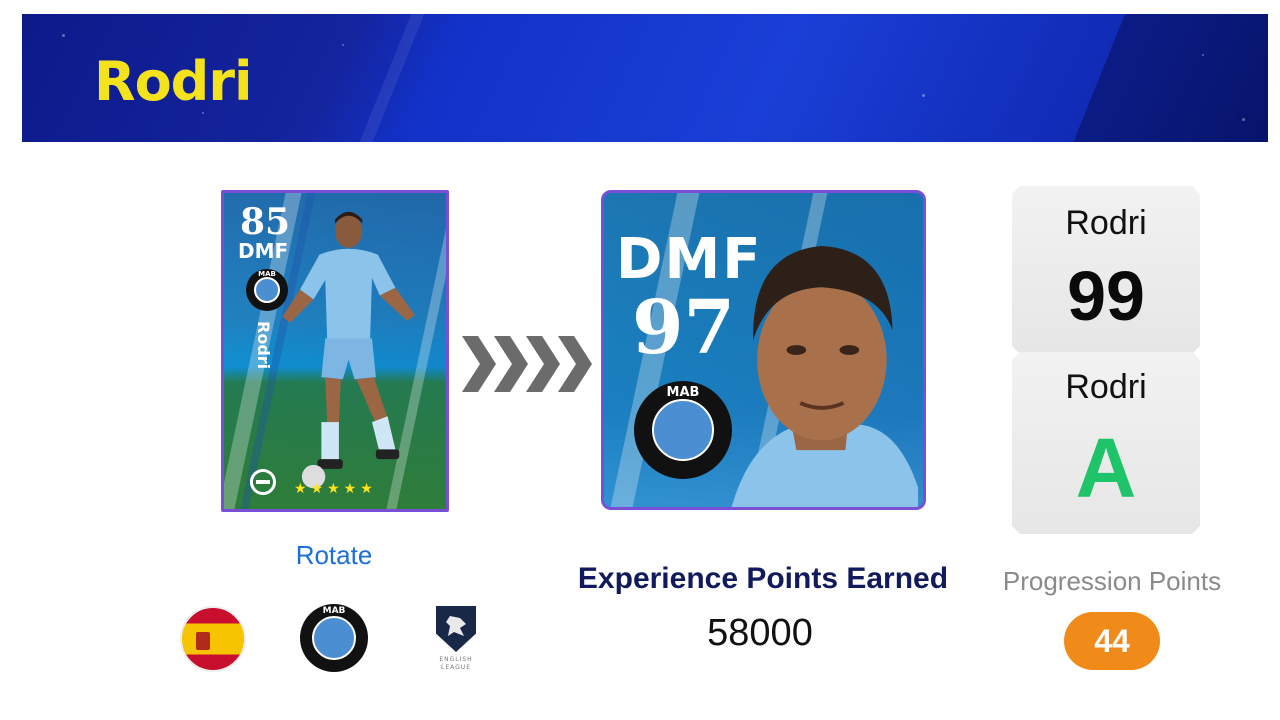  I want to click on chevrons-right-icon, so click(527, 364).